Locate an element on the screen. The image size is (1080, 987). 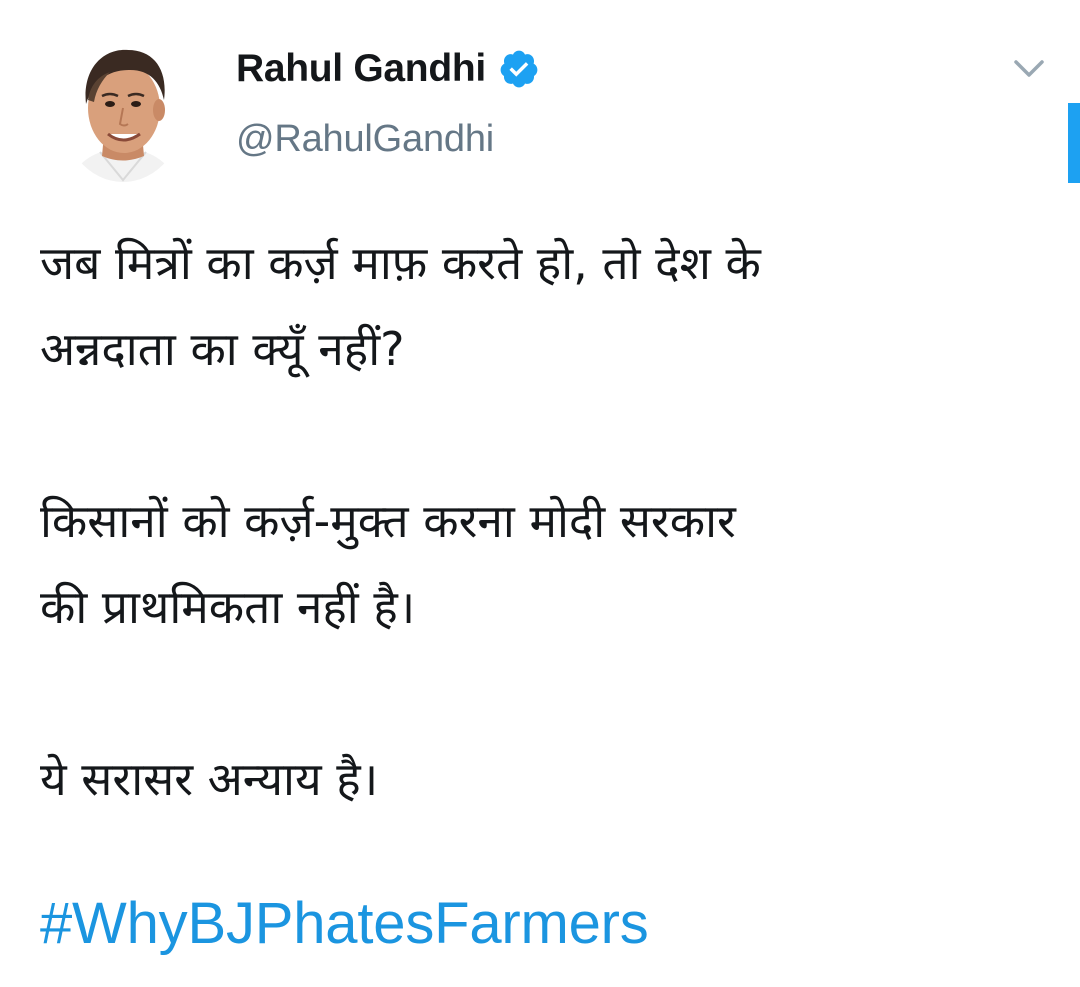
tweet-text-line: किसानों को कर्ज़-मुक्त करना मोदी सरकार is located at coordinates (388, 521).